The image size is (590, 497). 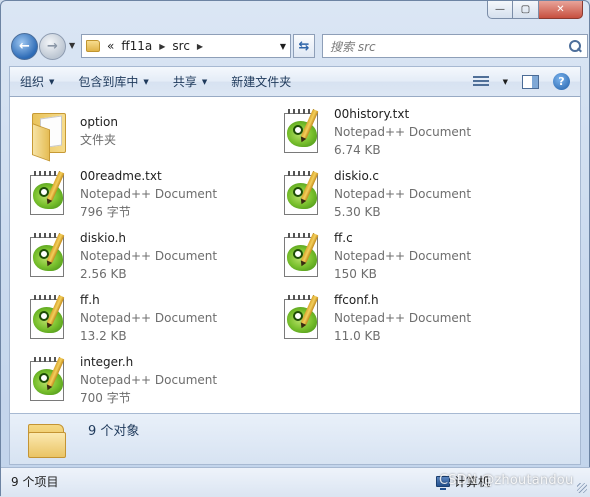 What do you see at coordinates (505, 82) in the screenshot?
I see `view-options-dropdown-icon: ▼` at bounding box center [505, 82].